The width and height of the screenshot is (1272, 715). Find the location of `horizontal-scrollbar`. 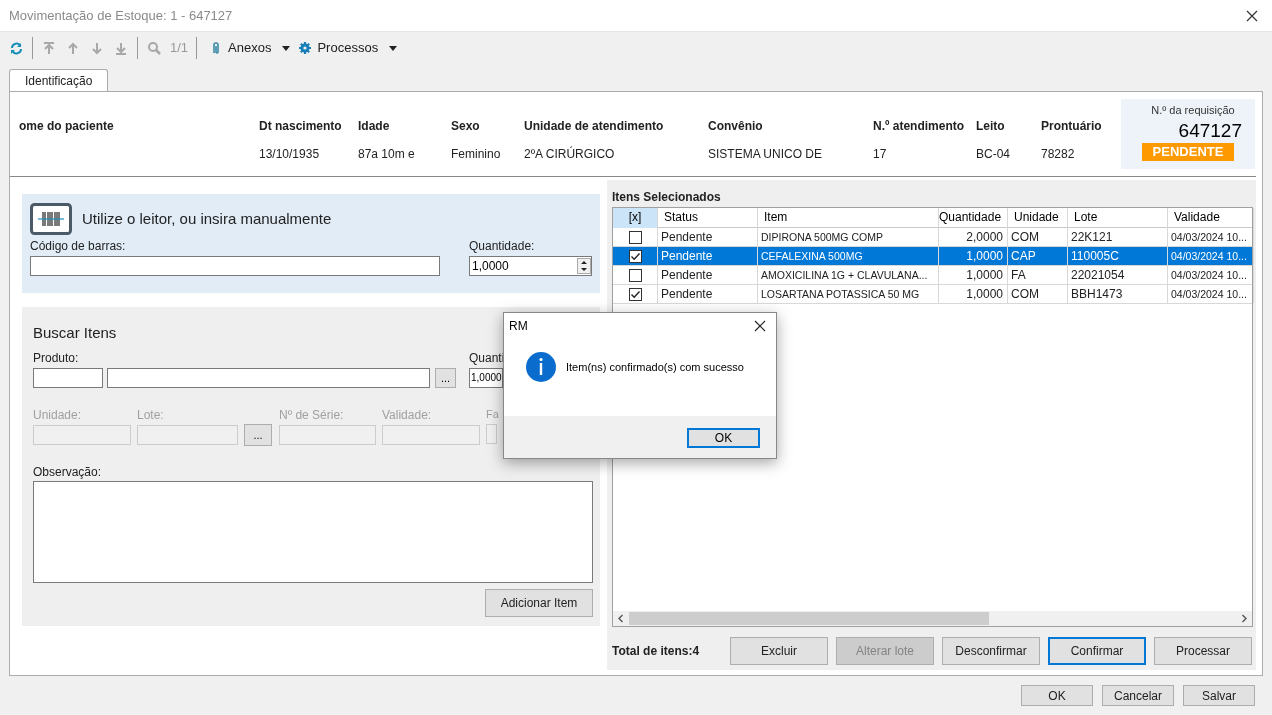

horizontal-scrollbar is located at coordinates (932, 618).